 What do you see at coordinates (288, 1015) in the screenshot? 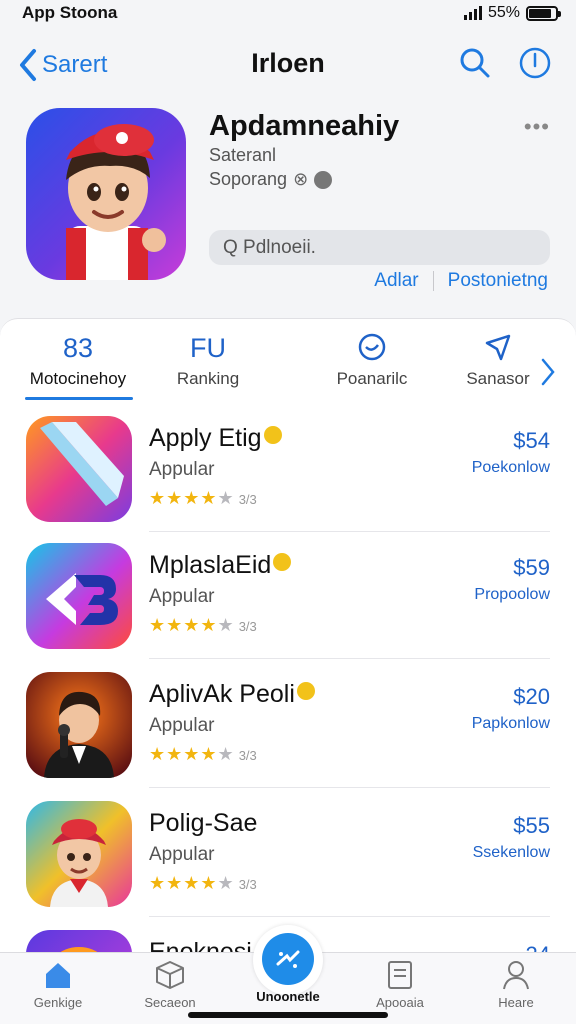
I see `home-indicator` at bounding box center [288, 1015].